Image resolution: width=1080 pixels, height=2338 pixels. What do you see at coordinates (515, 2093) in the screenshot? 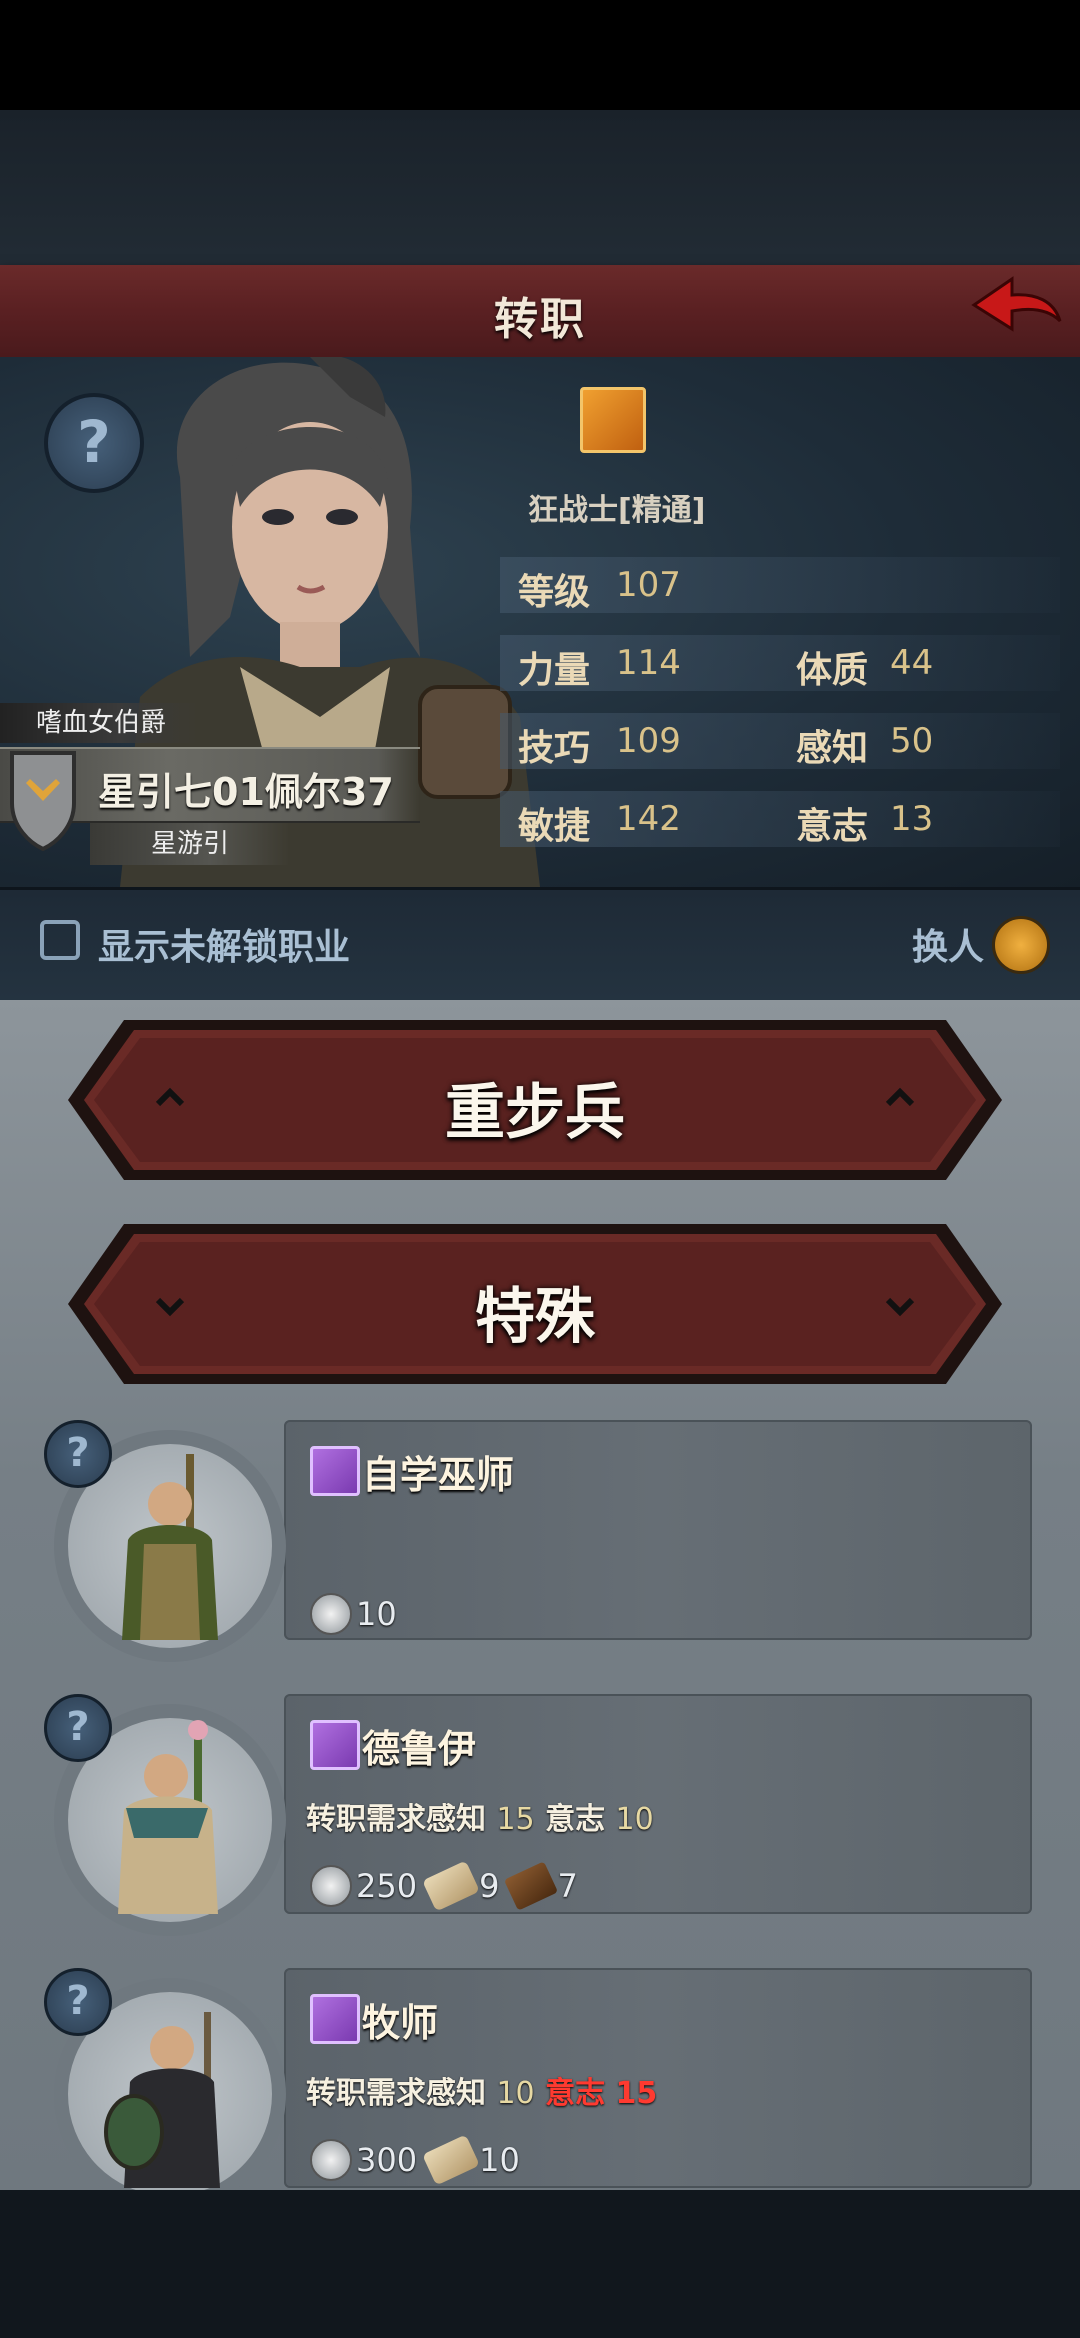
I see `requirement-value-a: 10` at bounding box center [515, 2093].